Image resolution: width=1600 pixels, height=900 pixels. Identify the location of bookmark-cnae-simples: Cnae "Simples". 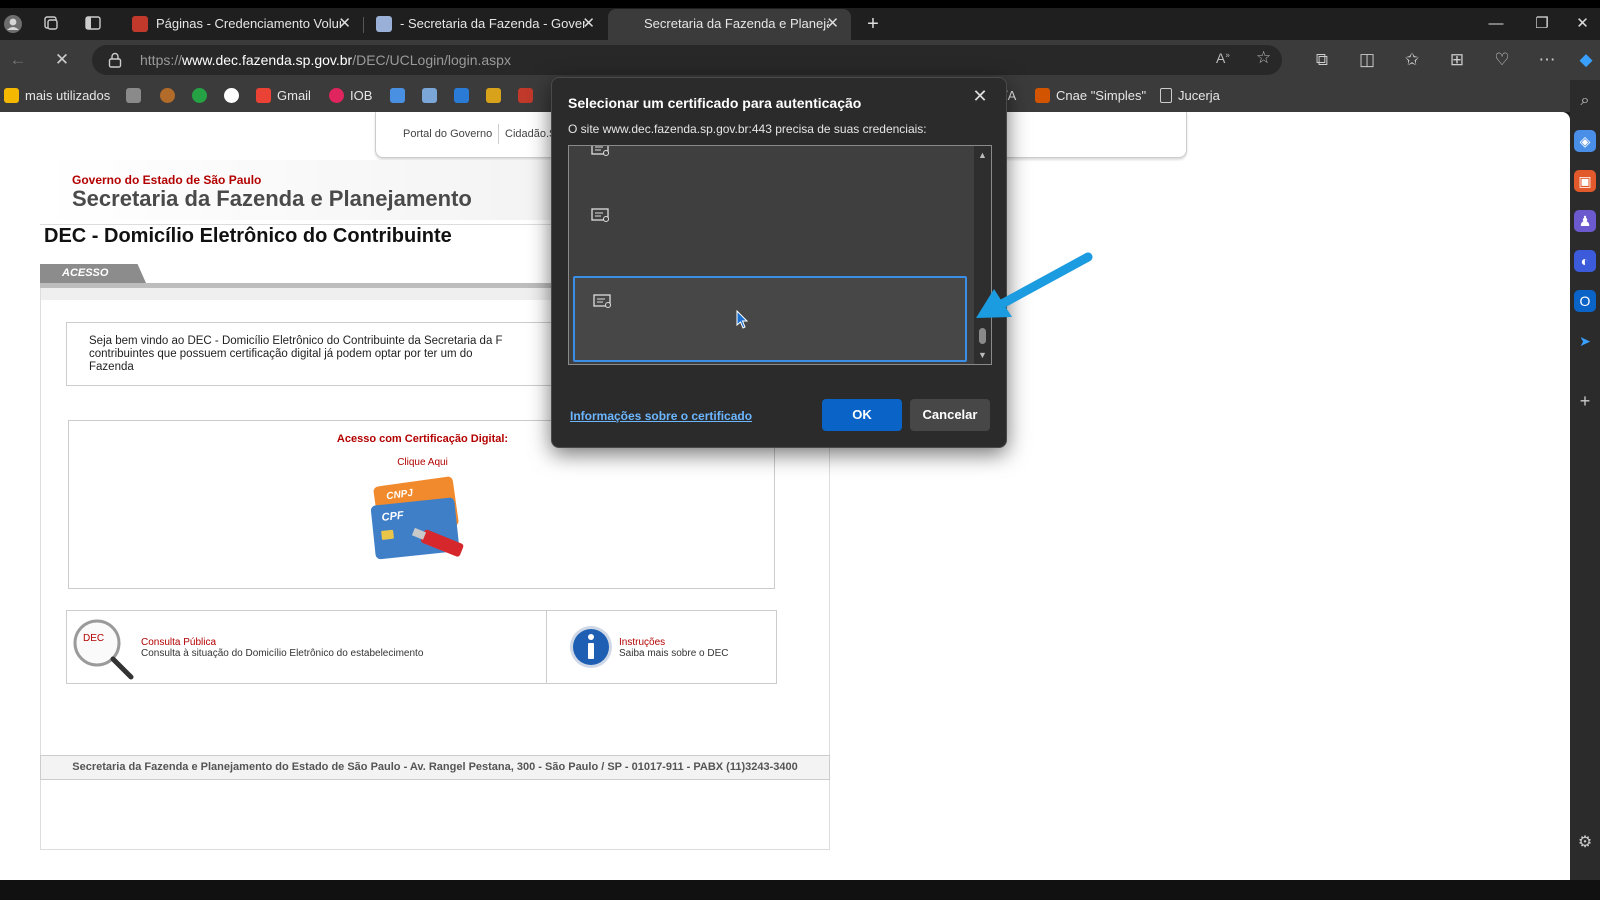
(1090, 96).